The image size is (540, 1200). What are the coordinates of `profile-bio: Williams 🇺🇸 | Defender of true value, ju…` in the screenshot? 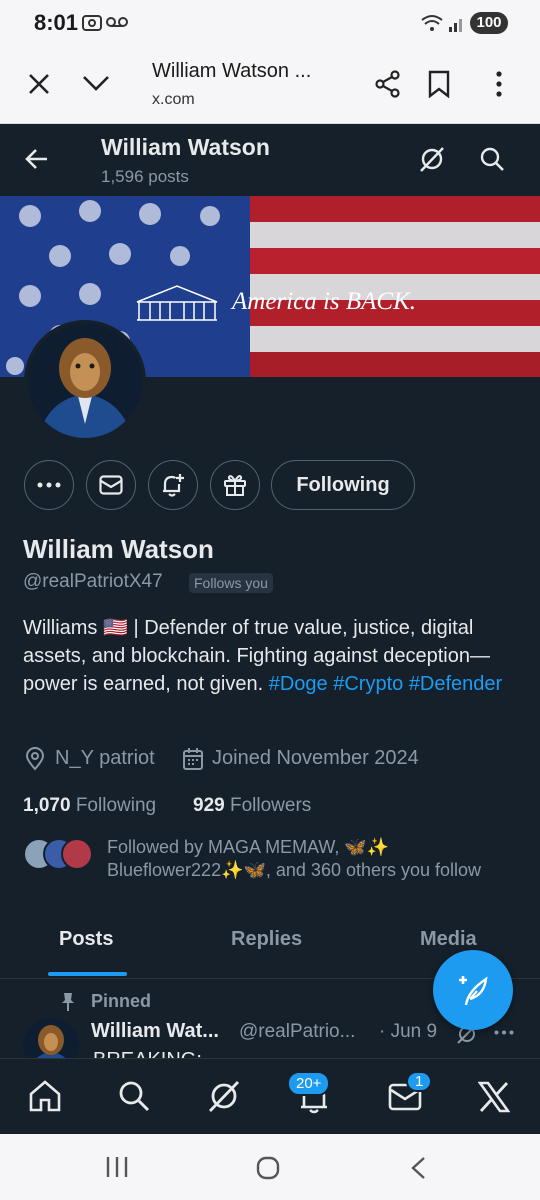 It's located at (273, 656).